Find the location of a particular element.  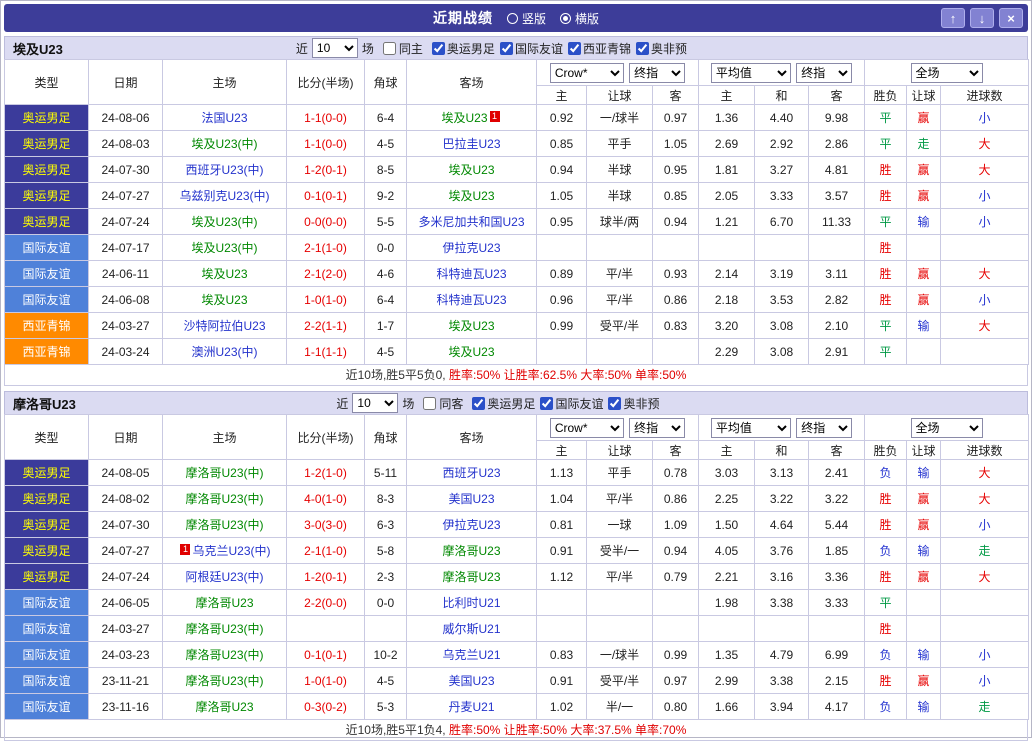

date-cell: 23-11-21 is located at coordinates (125, 680).